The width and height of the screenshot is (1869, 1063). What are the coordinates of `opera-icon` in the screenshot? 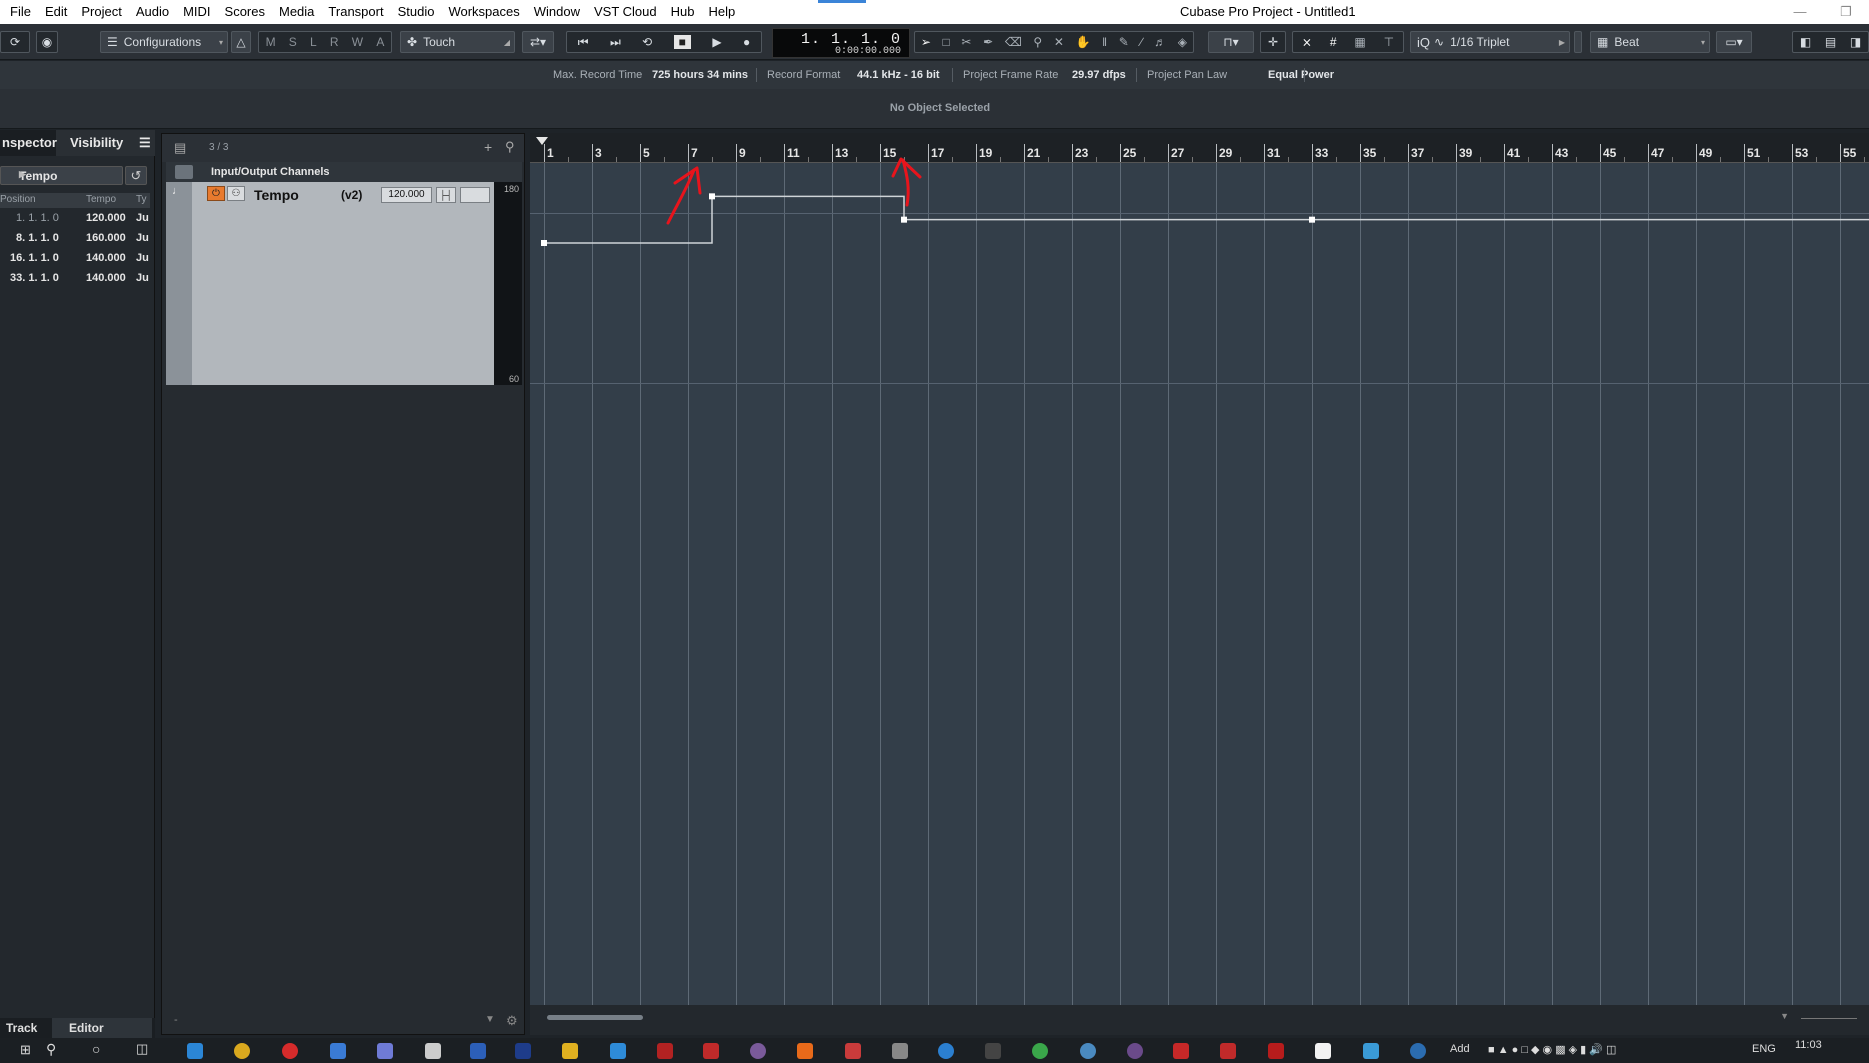 It's located at (290, 1051).